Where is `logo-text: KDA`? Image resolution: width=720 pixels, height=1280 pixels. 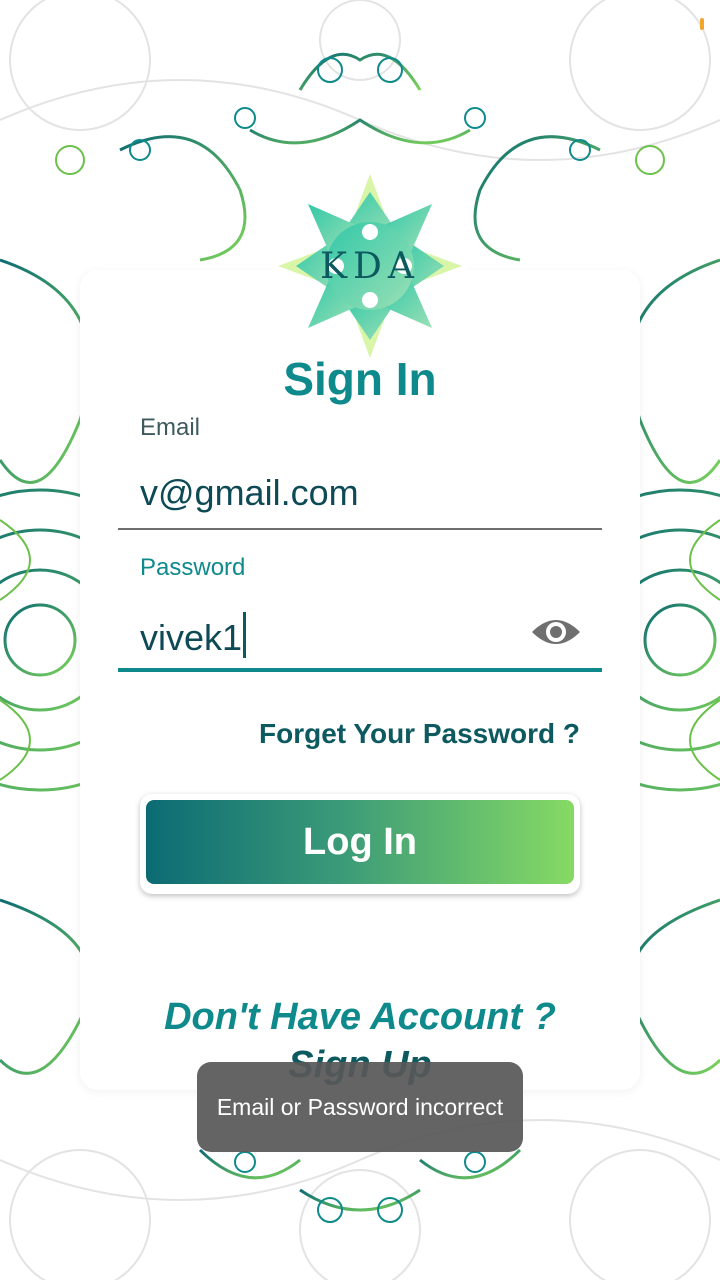 logo-text: KDA is located at coordinates (370, 266).